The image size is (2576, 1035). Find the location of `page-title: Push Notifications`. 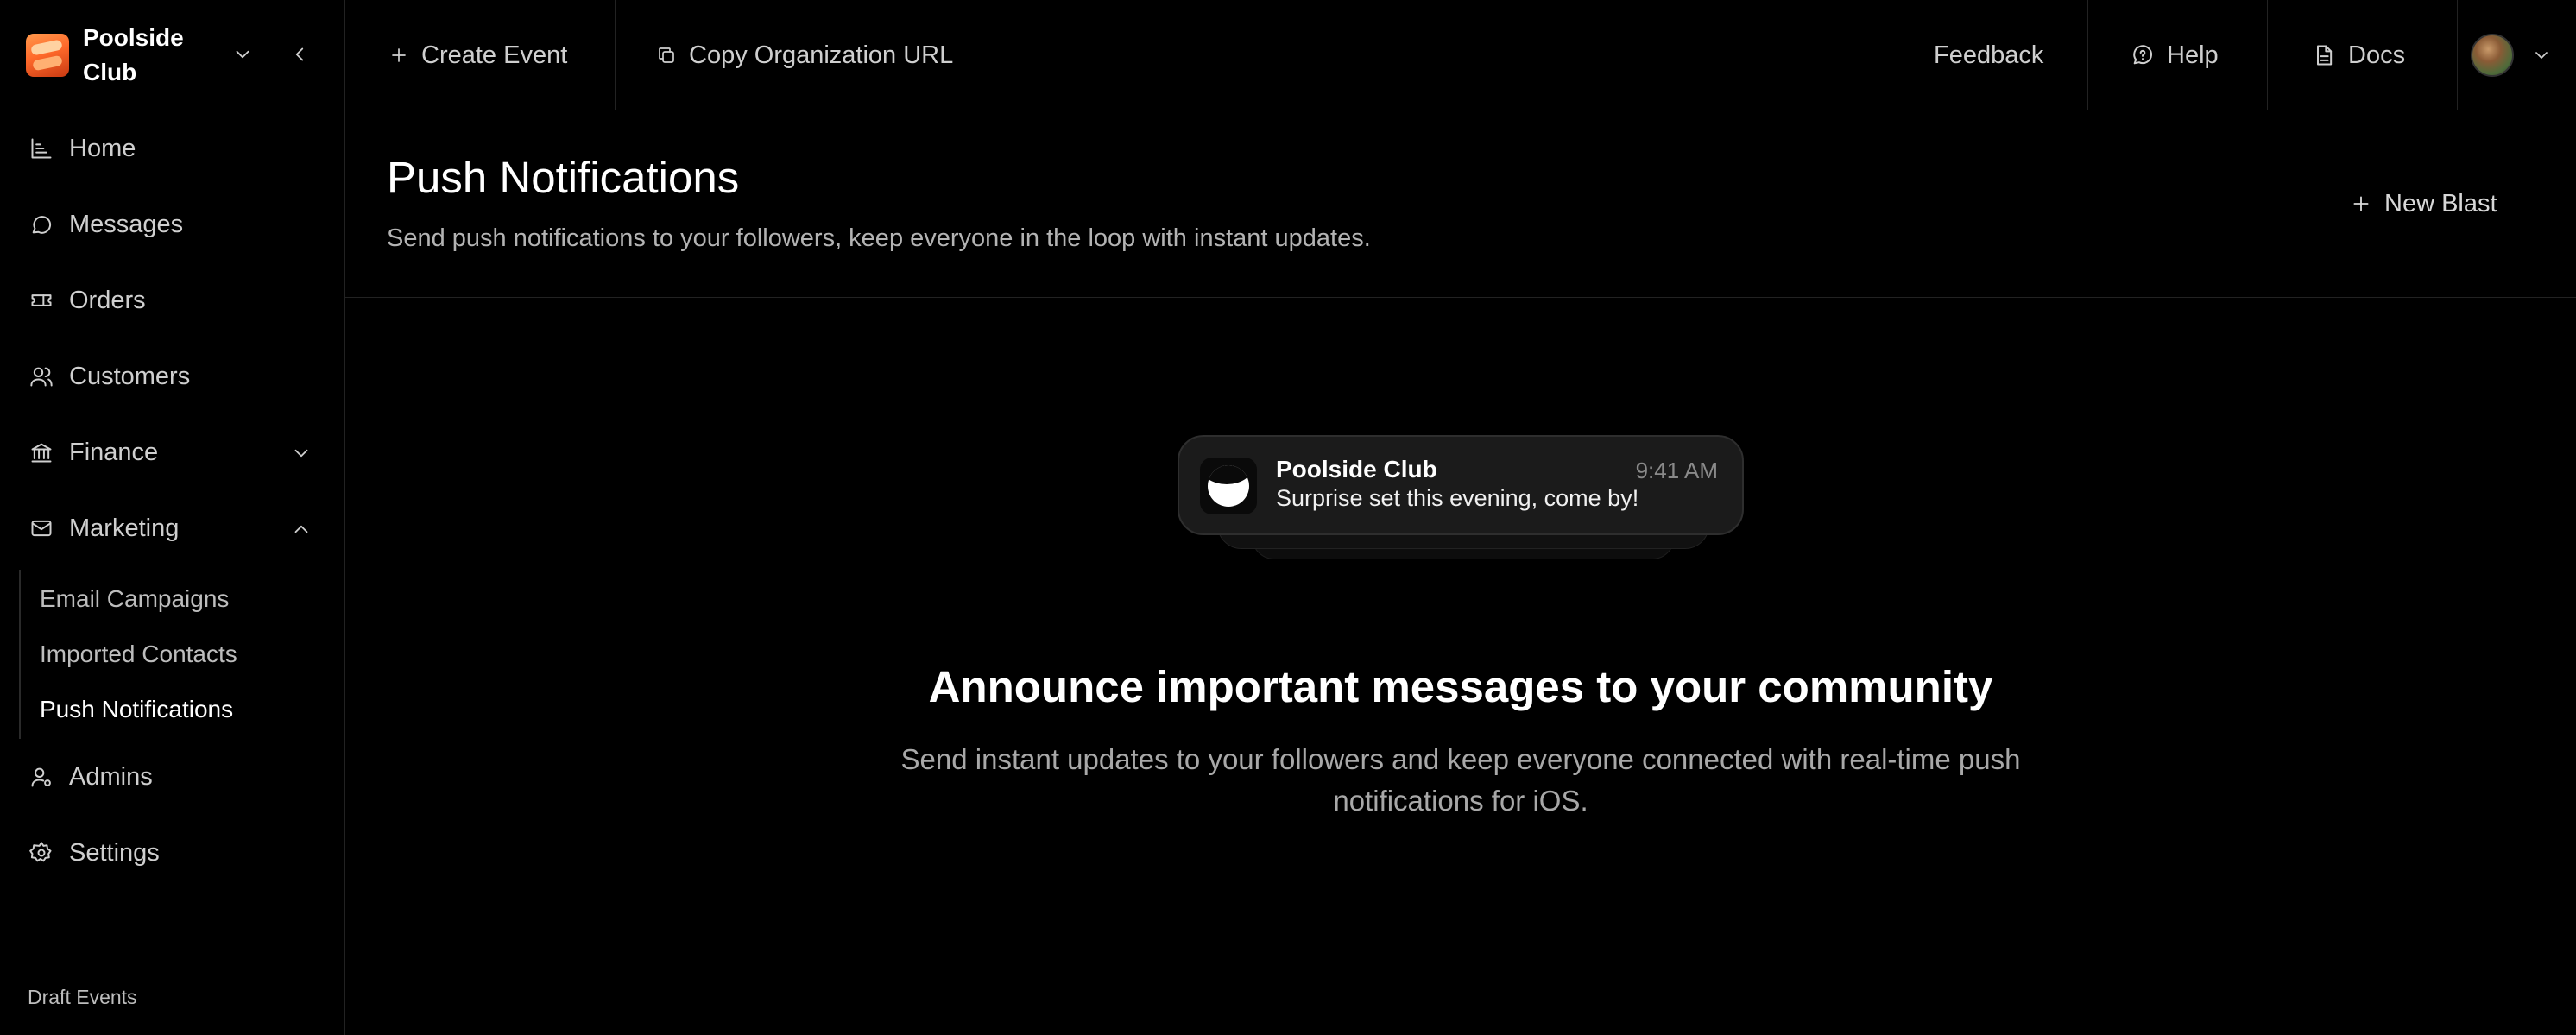

page-title: Push Notifications is located at coordinates (563, 177).